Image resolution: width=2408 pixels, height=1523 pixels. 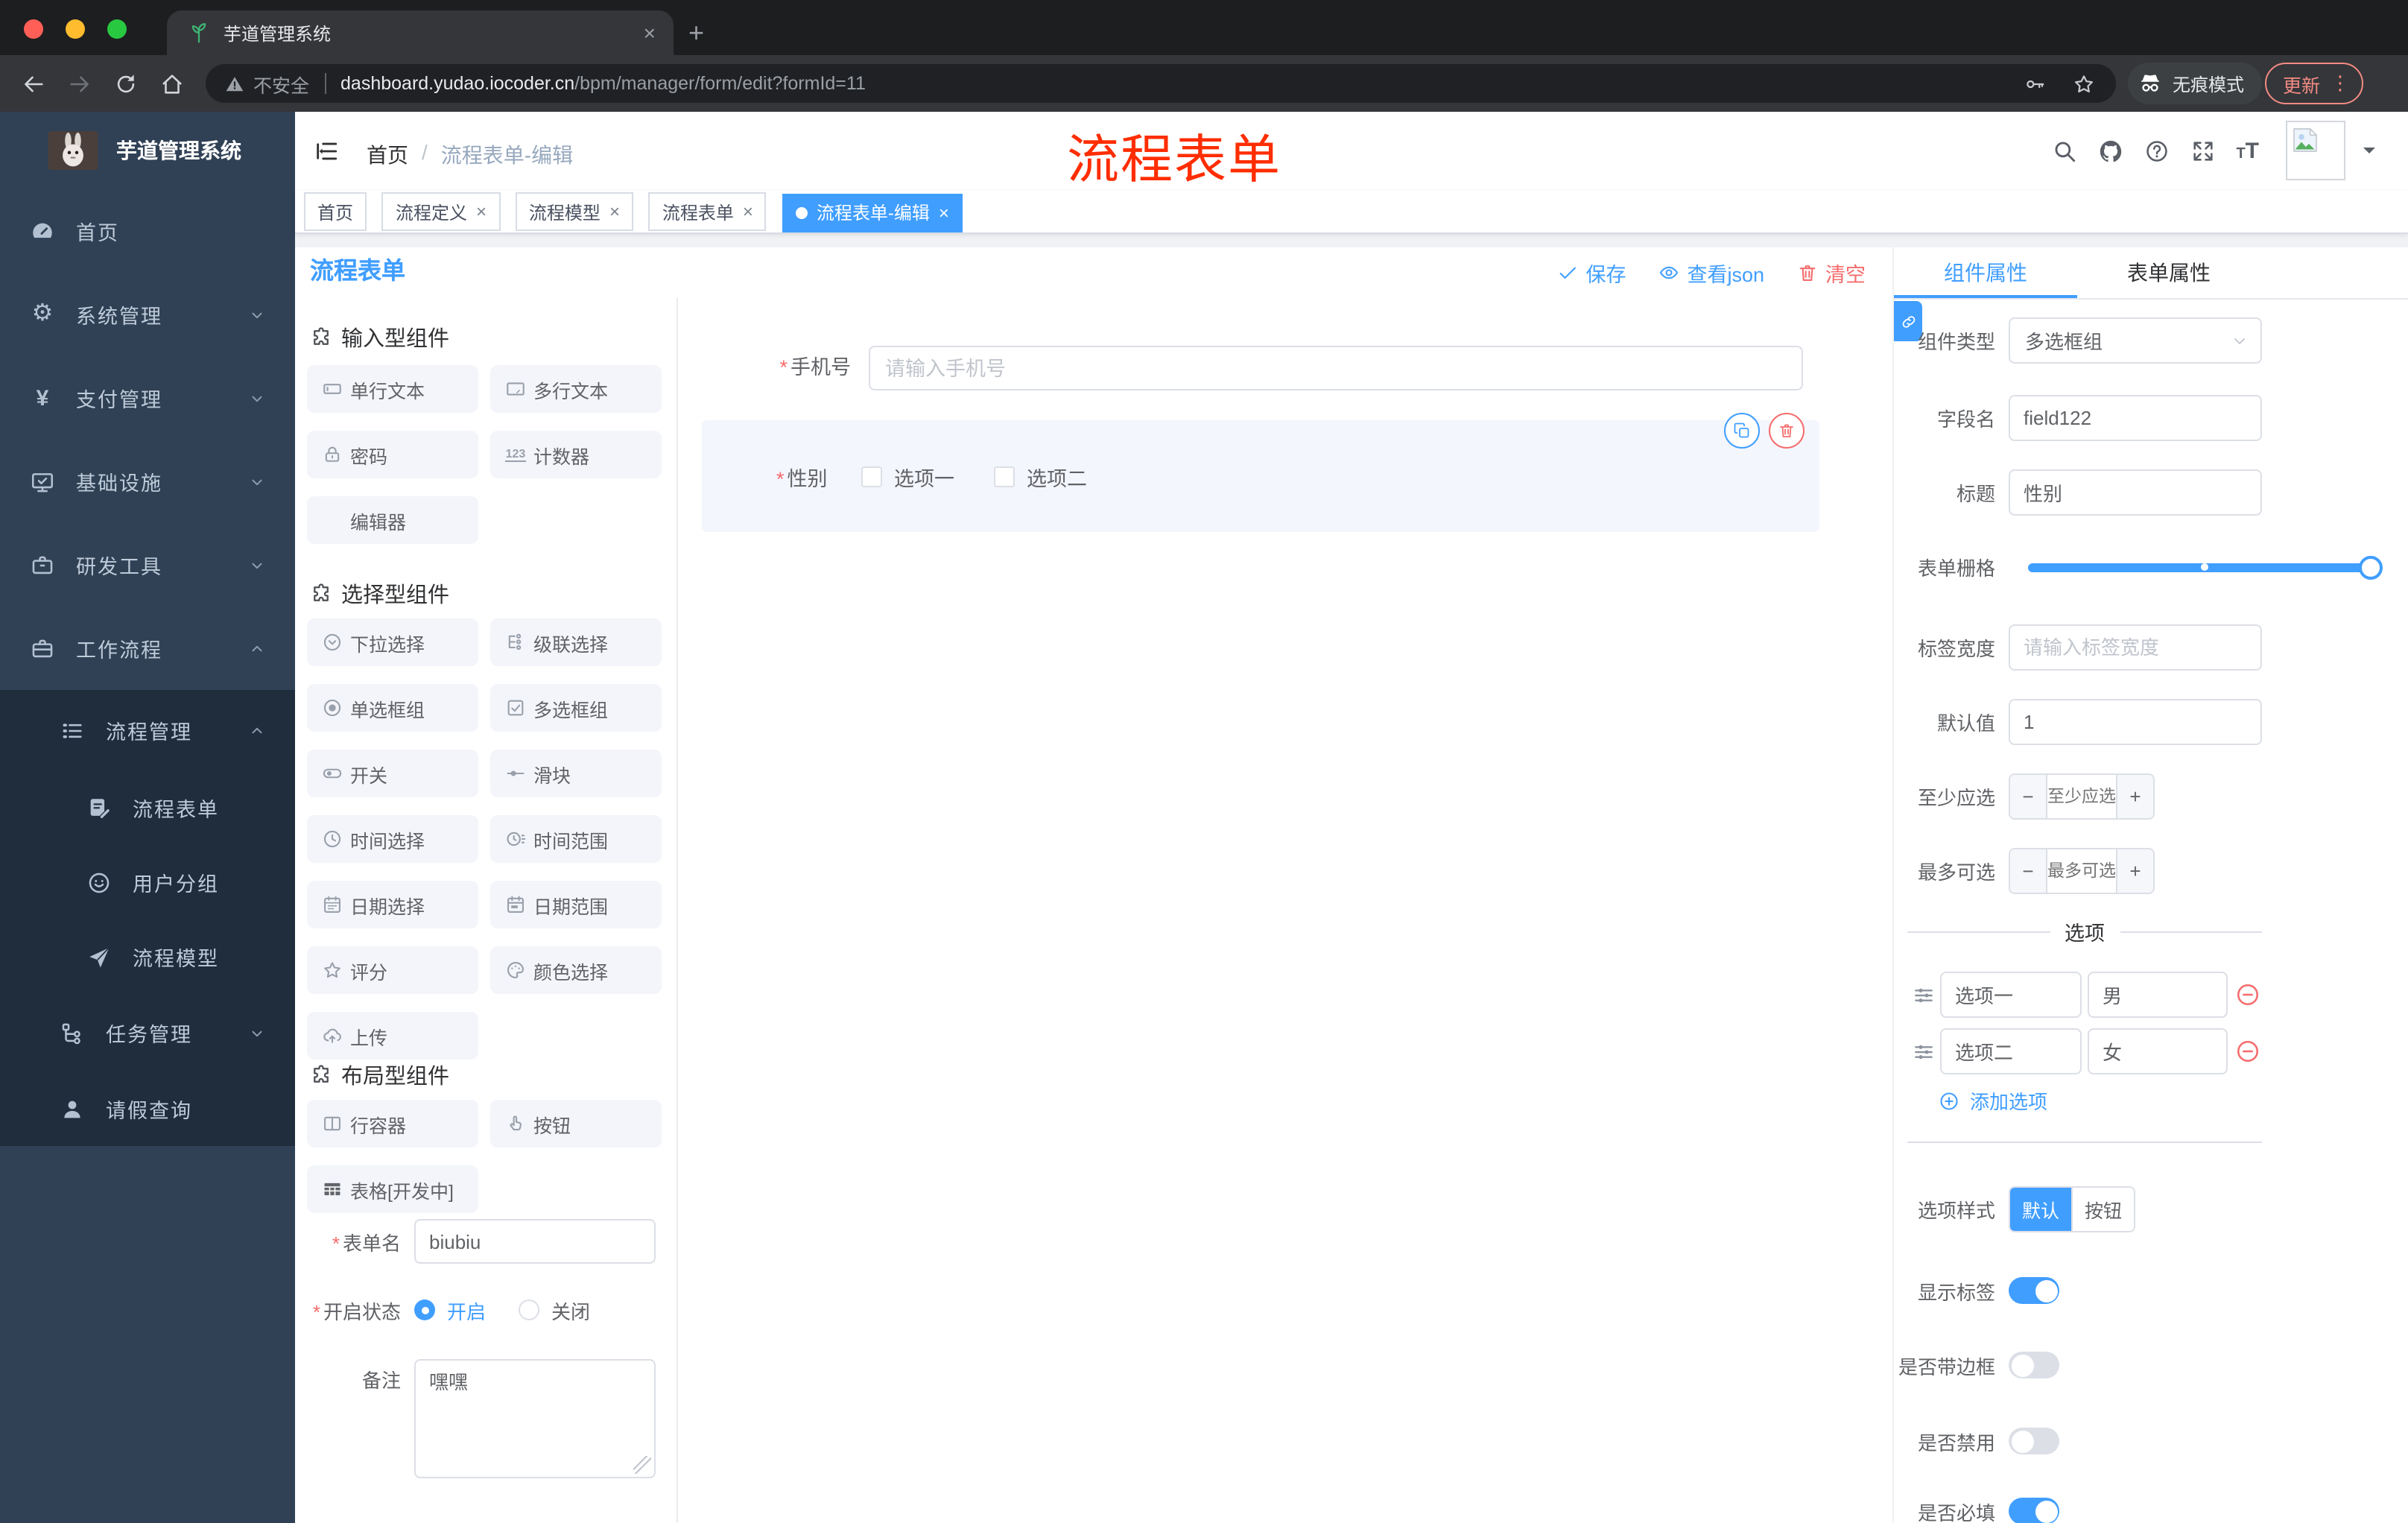 What do you see at coordinates (392, 1189) in the screenshot?
I see `palette-item-table: 表格[开发中]` at bounding box center [392, 1189].